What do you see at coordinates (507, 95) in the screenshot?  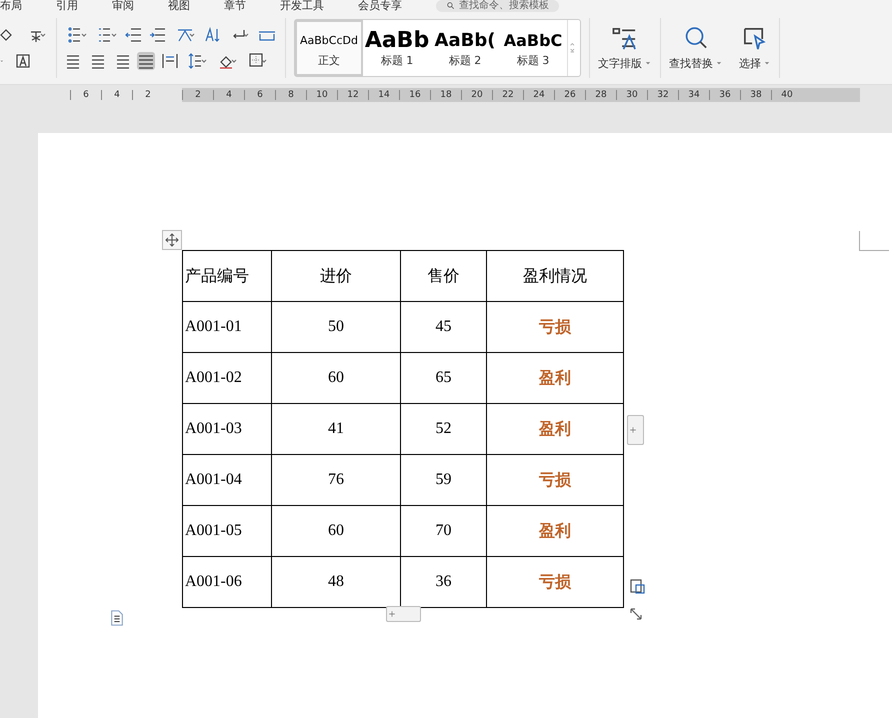 I see `ruler-number: 22` at bounding box center [507, 95].